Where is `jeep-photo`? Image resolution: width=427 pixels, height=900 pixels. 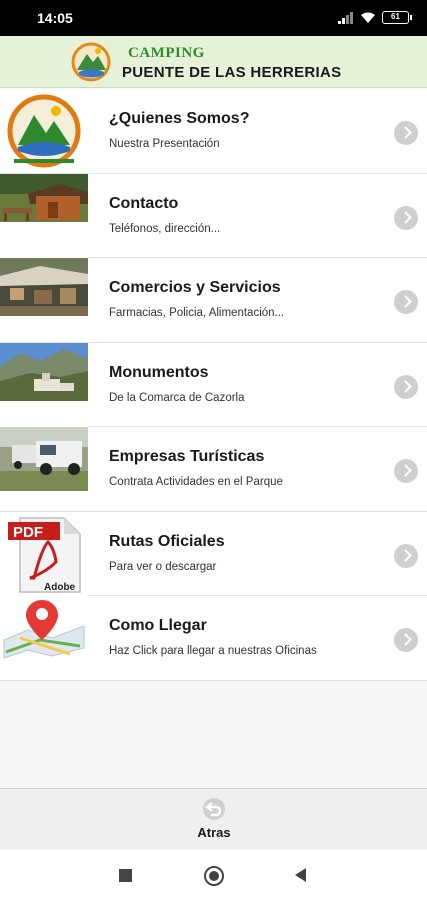 jeep-photo is located at coordinates (44, 469).